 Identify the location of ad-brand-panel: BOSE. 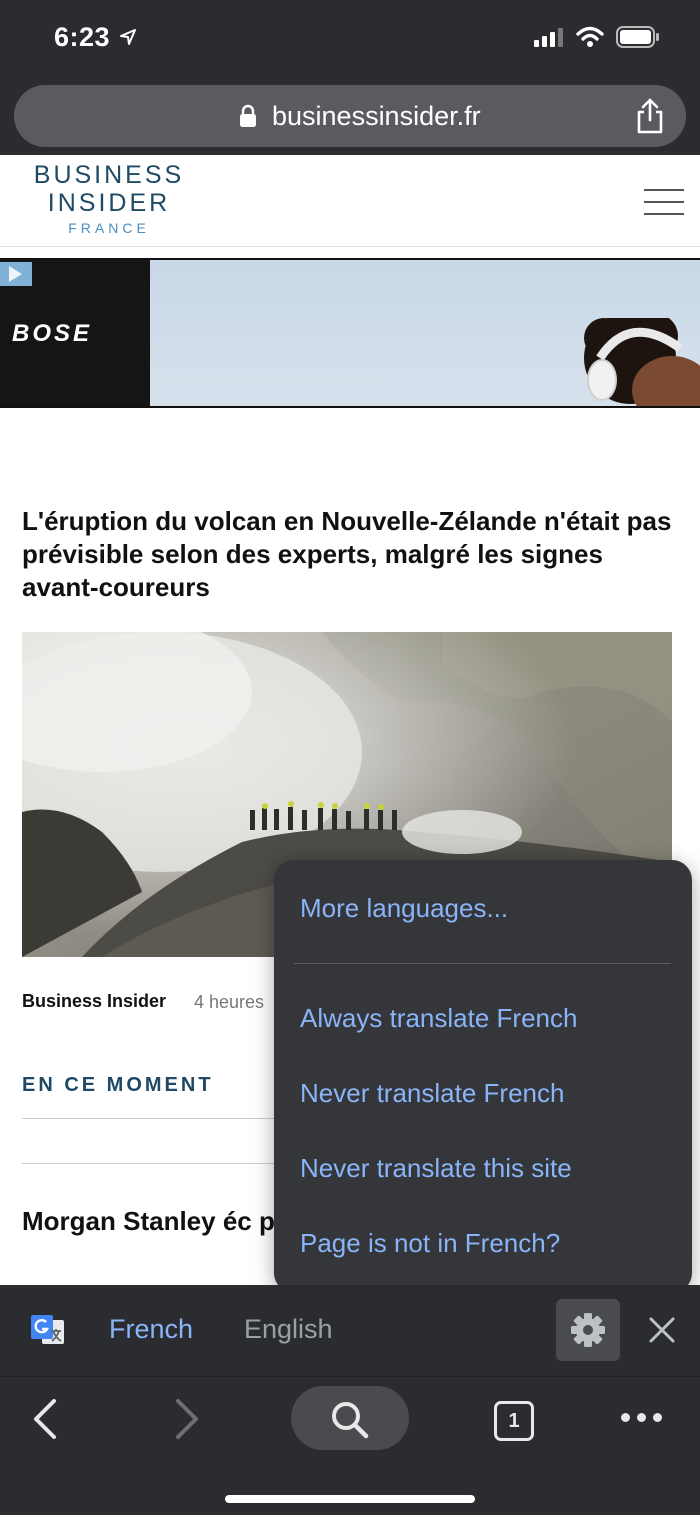
(75, 333).